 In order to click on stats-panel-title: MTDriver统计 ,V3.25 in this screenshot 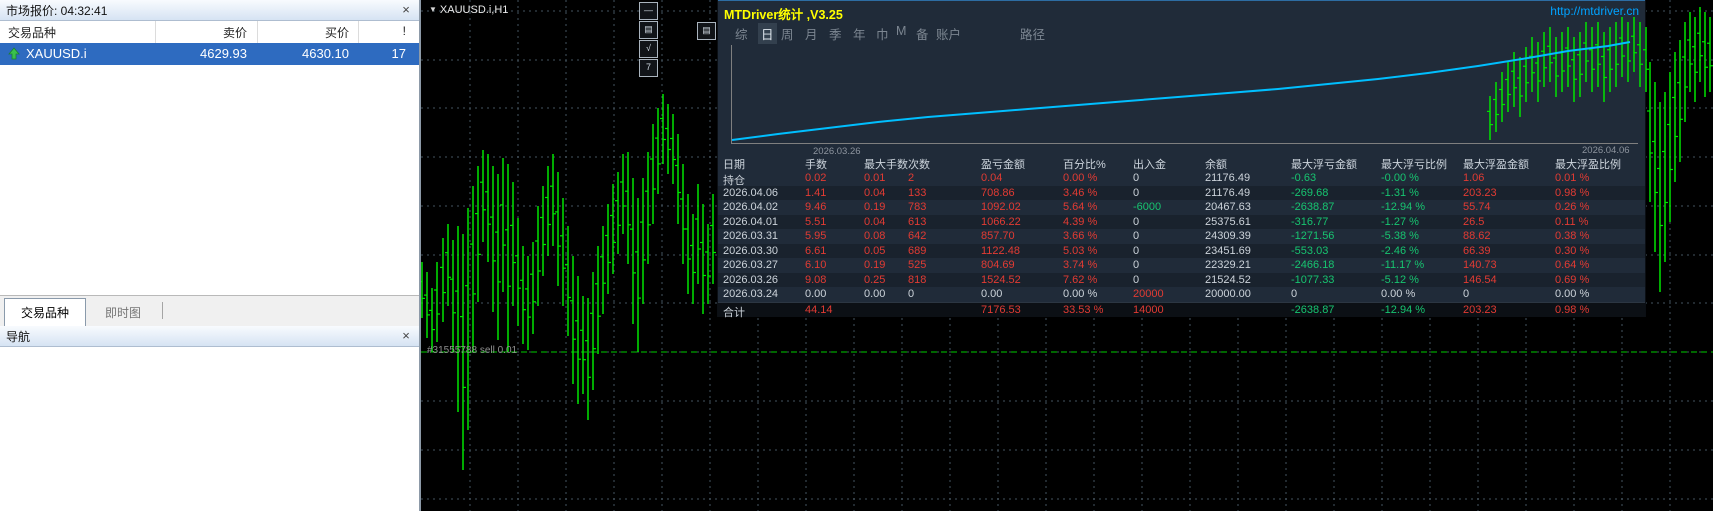, I will do `click(783, 15)`.